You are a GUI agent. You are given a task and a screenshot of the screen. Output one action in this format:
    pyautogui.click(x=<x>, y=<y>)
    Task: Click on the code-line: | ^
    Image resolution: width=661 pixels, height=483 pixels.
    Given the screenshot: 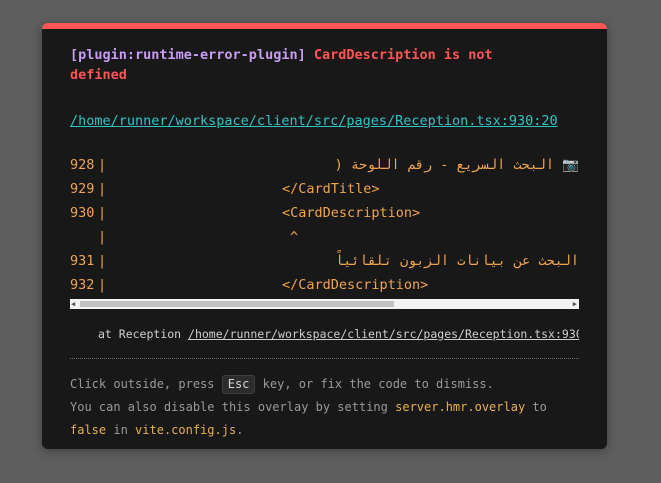 What is the action you would take?
    pyautogui.click(x=324, y=237)
    